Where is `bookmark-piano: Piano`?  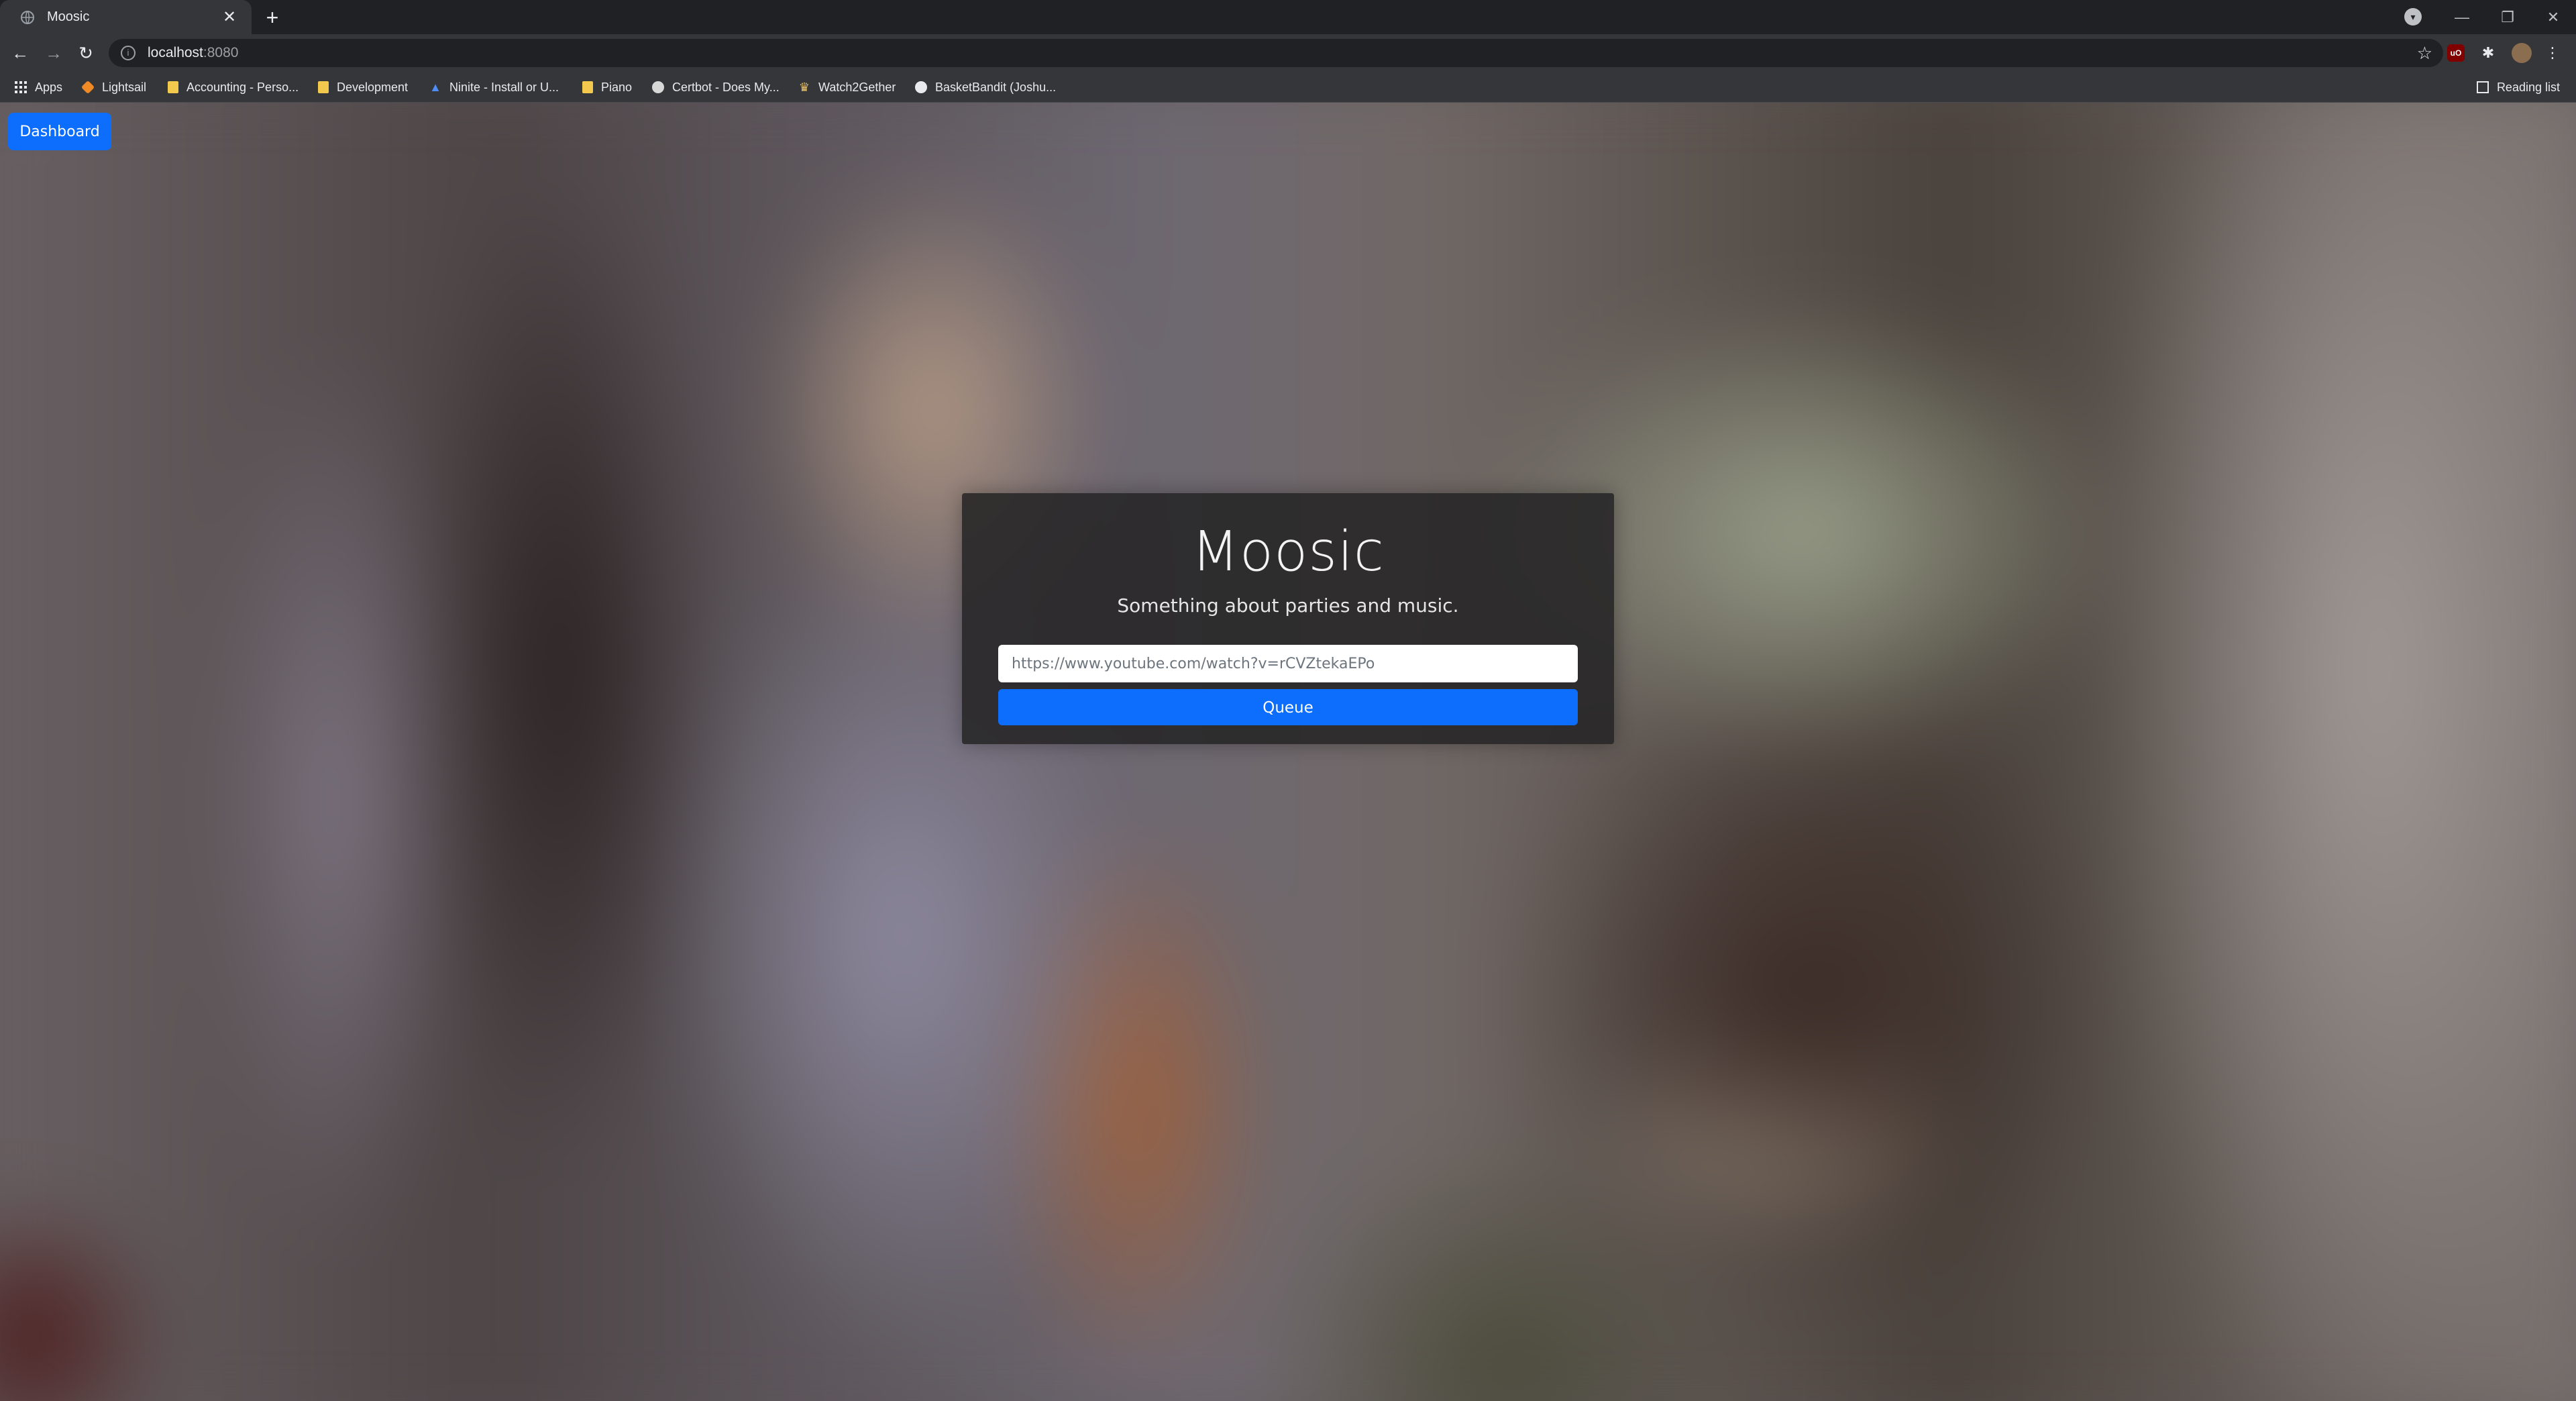 bookmark-piano: Piano is located at coordinates (607, 87).